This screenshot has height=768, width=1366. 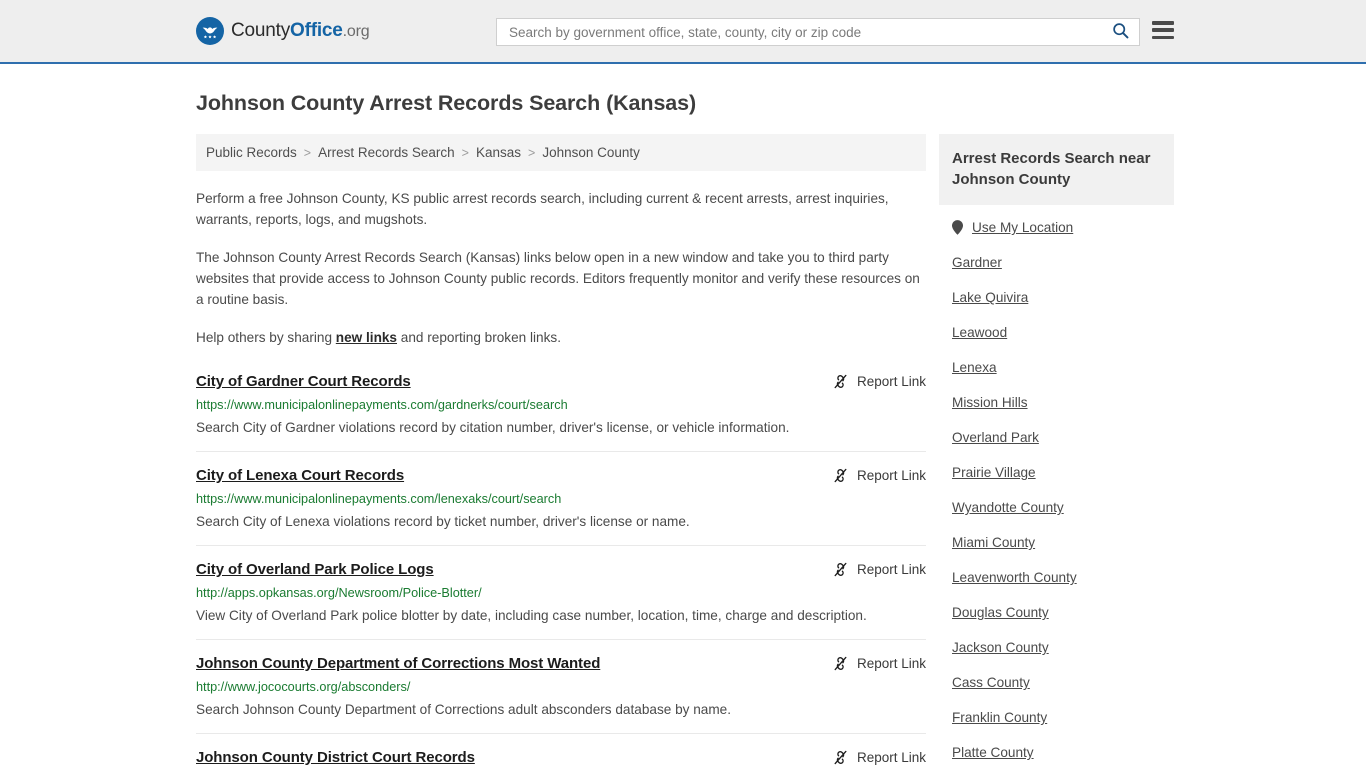 I want to click on result-title-link: Johnson County District Court Records, so click(x=335, y=757).